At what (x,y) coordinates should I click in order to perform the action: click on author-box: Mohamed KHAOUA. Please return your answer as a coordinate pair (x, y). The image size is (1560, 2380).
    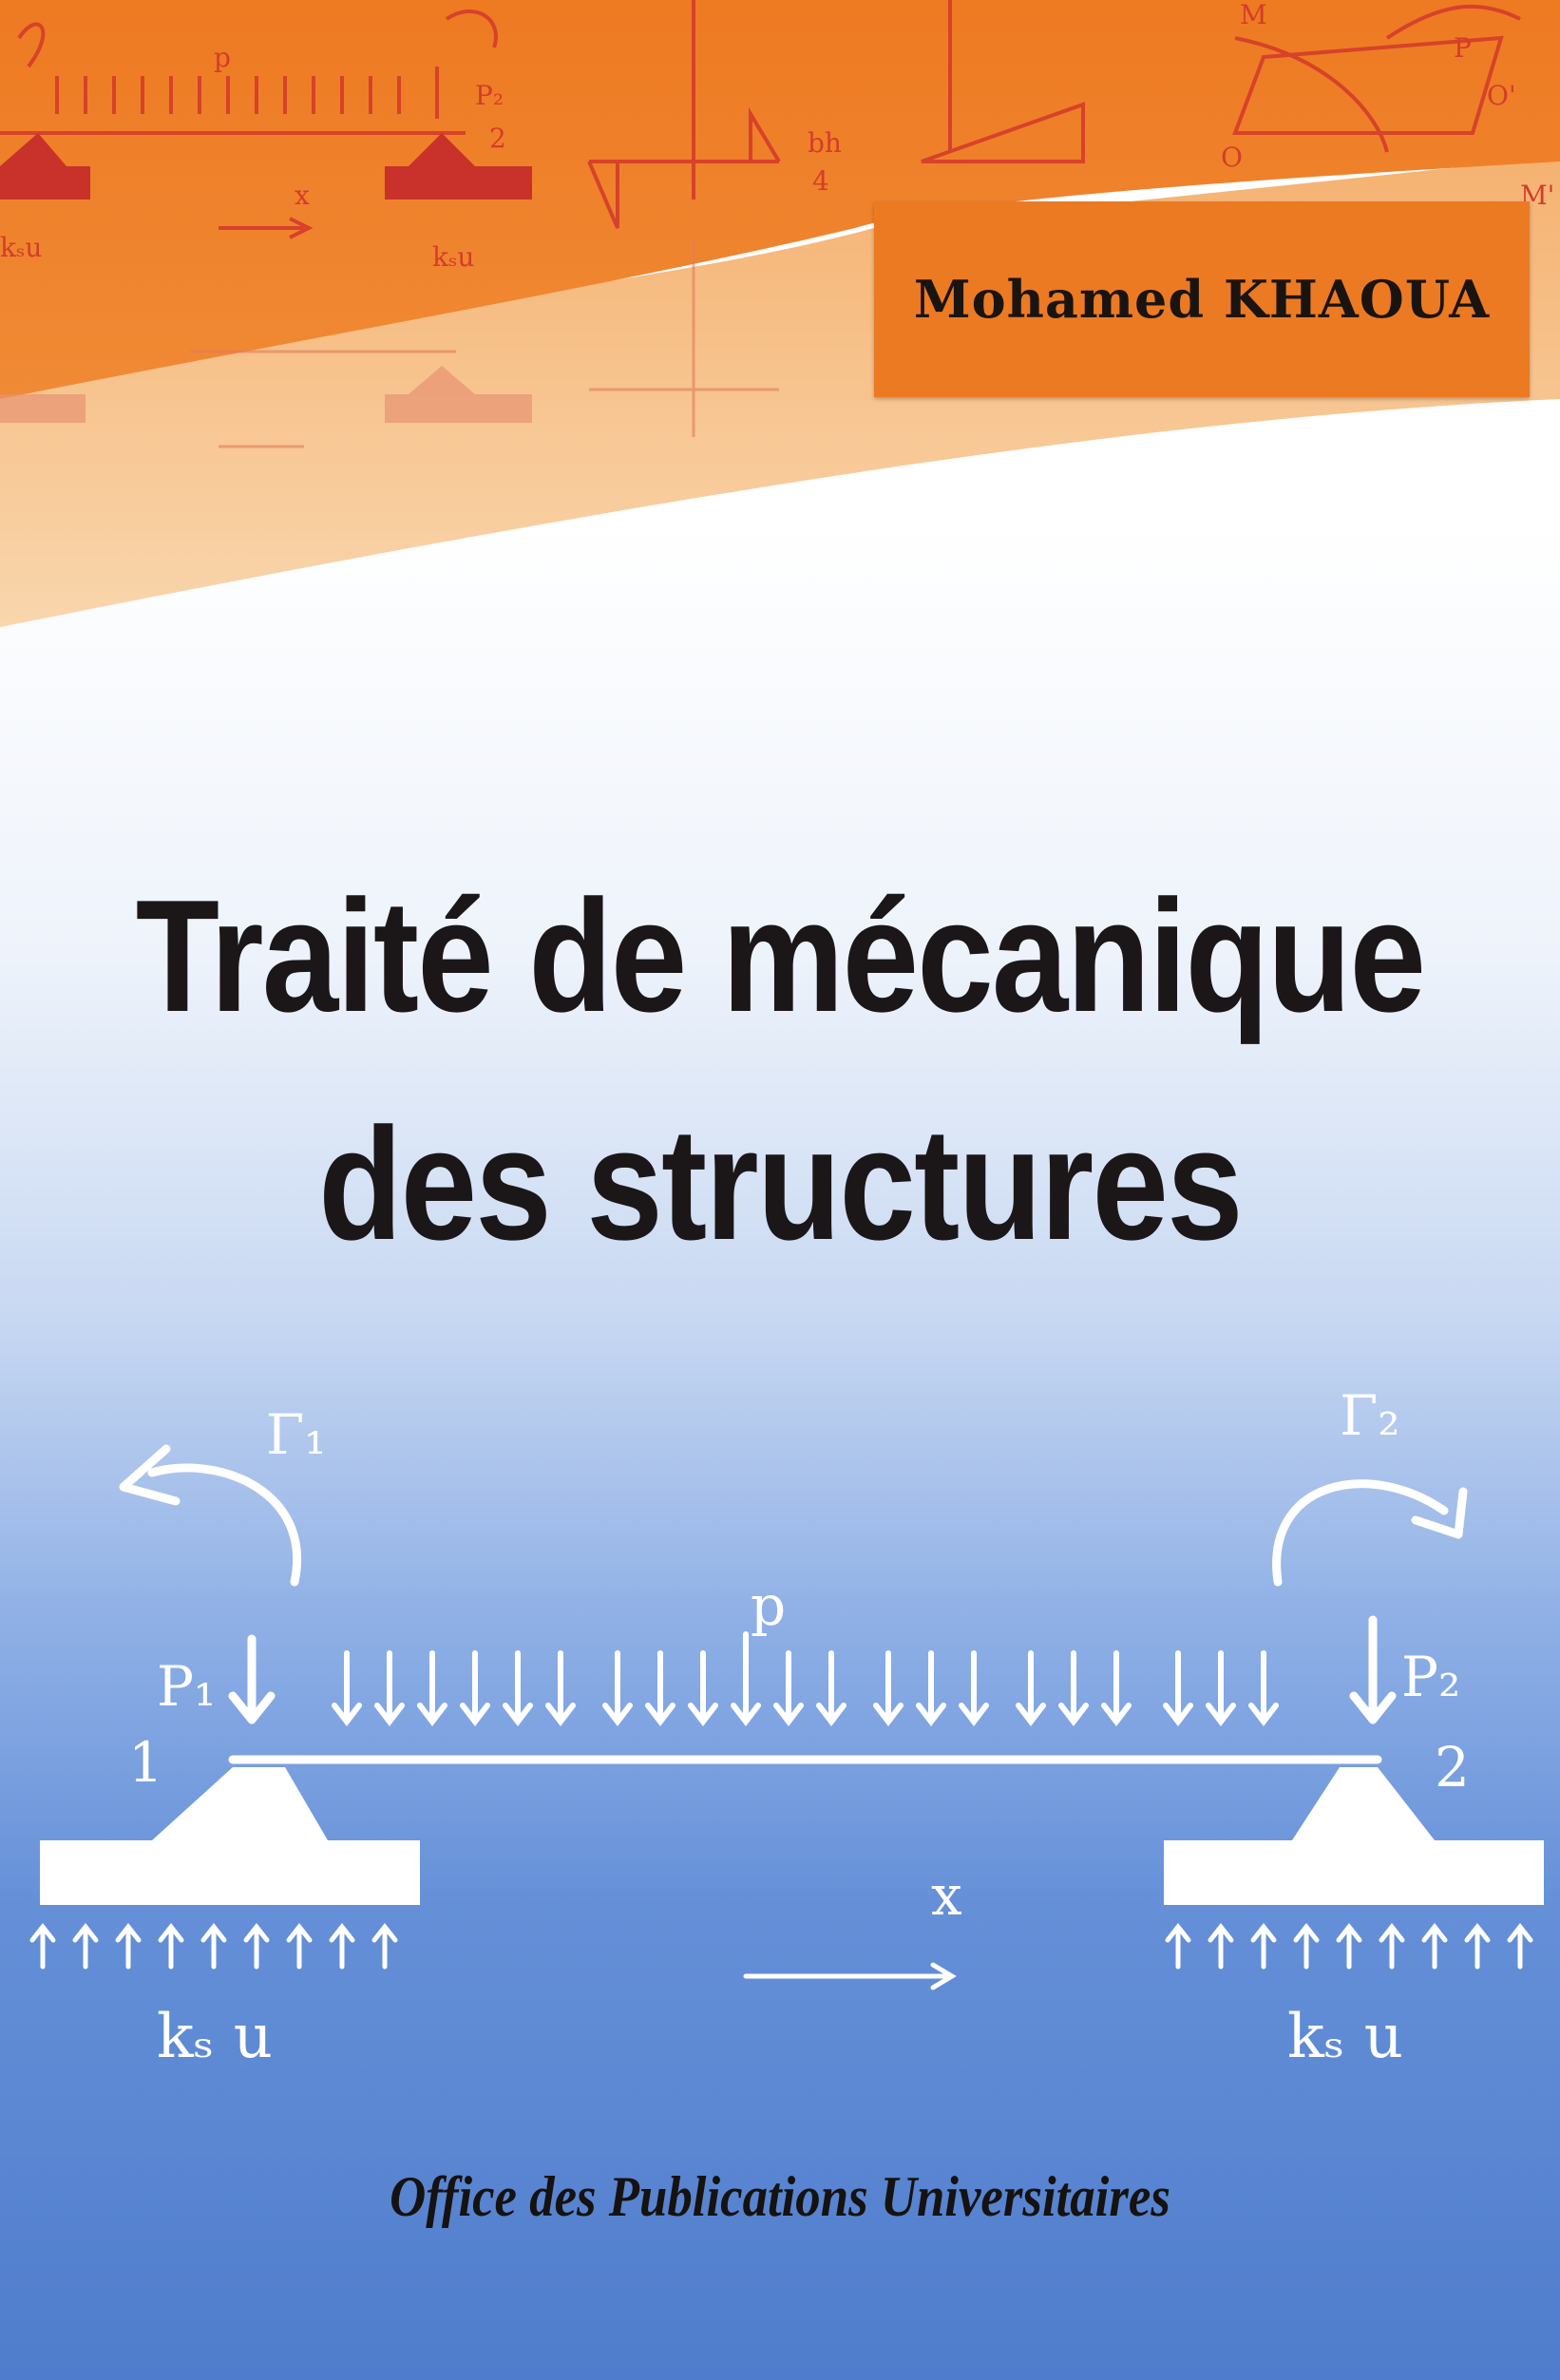
    Looking at the image, I should click on (1202, 299).